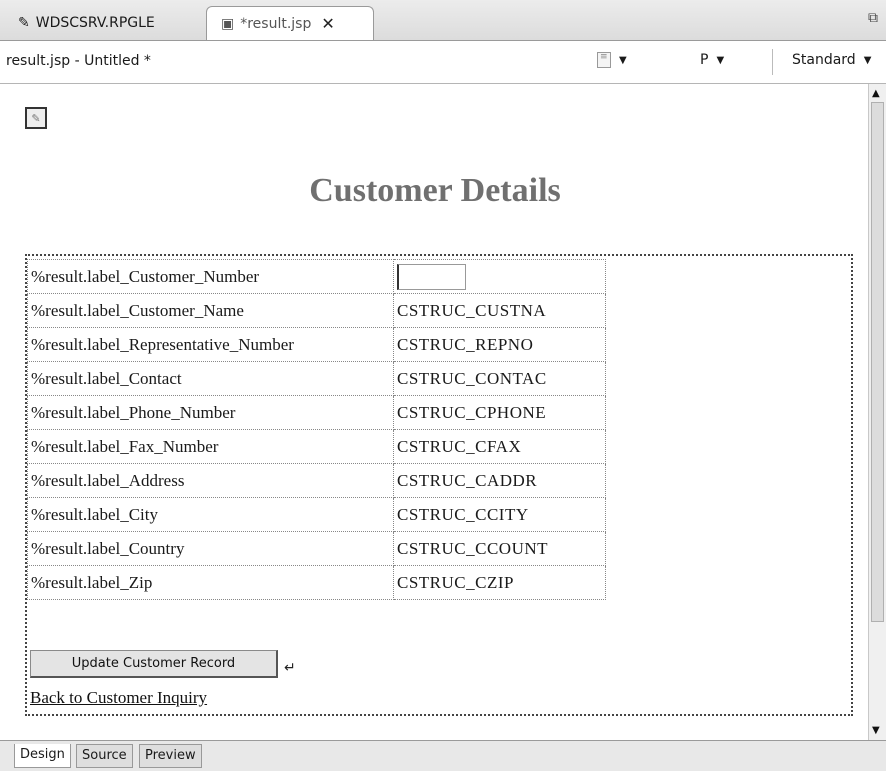 This screenshot has height=771, width=886. I want to click on pencil-icon: ✎, so click(24, 23).